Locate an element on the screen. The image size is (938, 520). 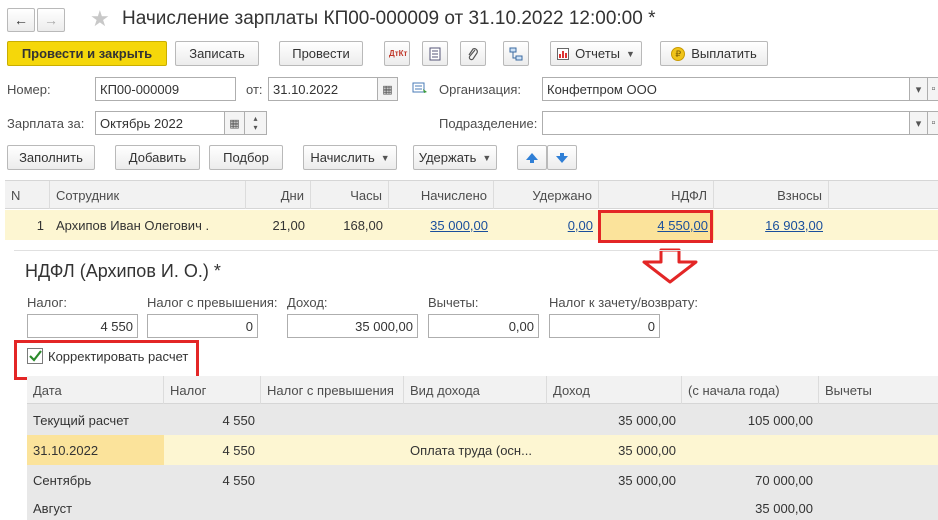
dtkt-icon-label: ДтКт is located at coordinates (398, 53).